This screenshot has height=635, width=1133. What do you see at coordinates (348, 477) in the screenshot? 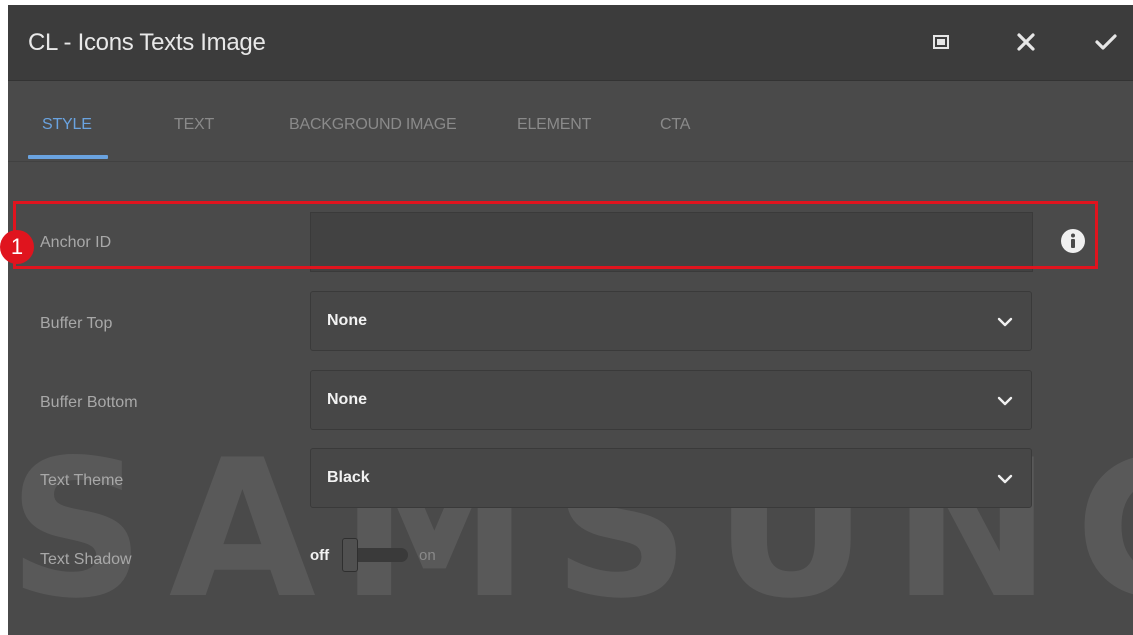
I see `text-theme-value: Black` at bounding box center [348, 477].